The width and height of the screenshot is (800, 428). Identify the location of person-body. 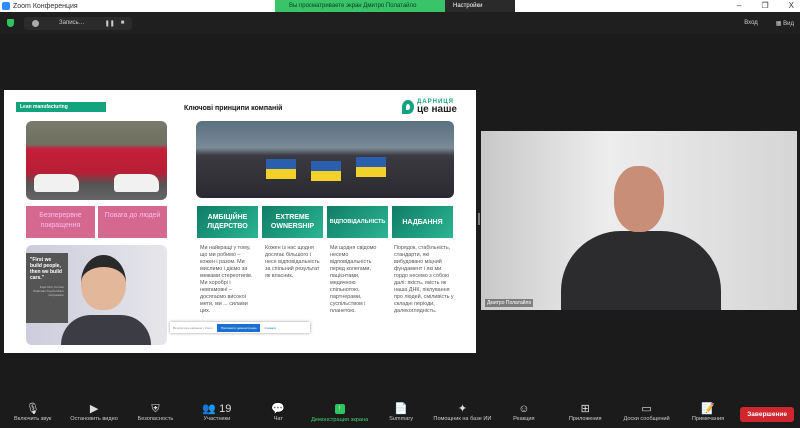
(641, 270).